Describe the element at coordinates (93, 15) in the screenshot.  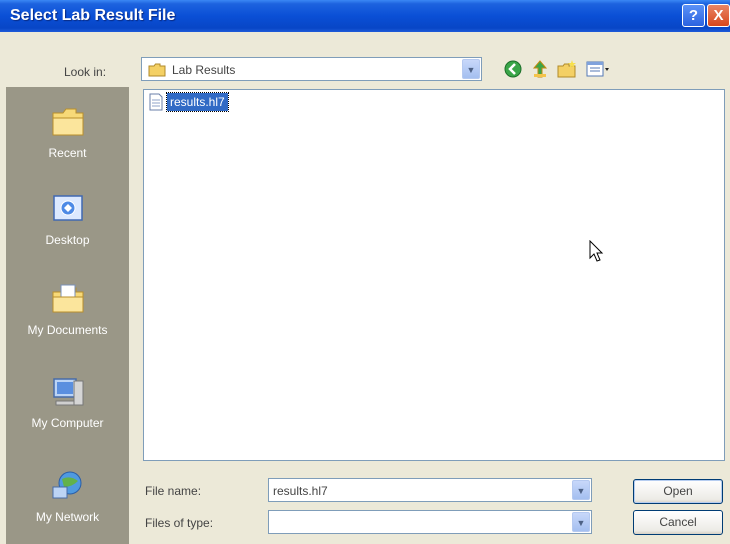
I see `window-title: Select Lab Result File` at that location.